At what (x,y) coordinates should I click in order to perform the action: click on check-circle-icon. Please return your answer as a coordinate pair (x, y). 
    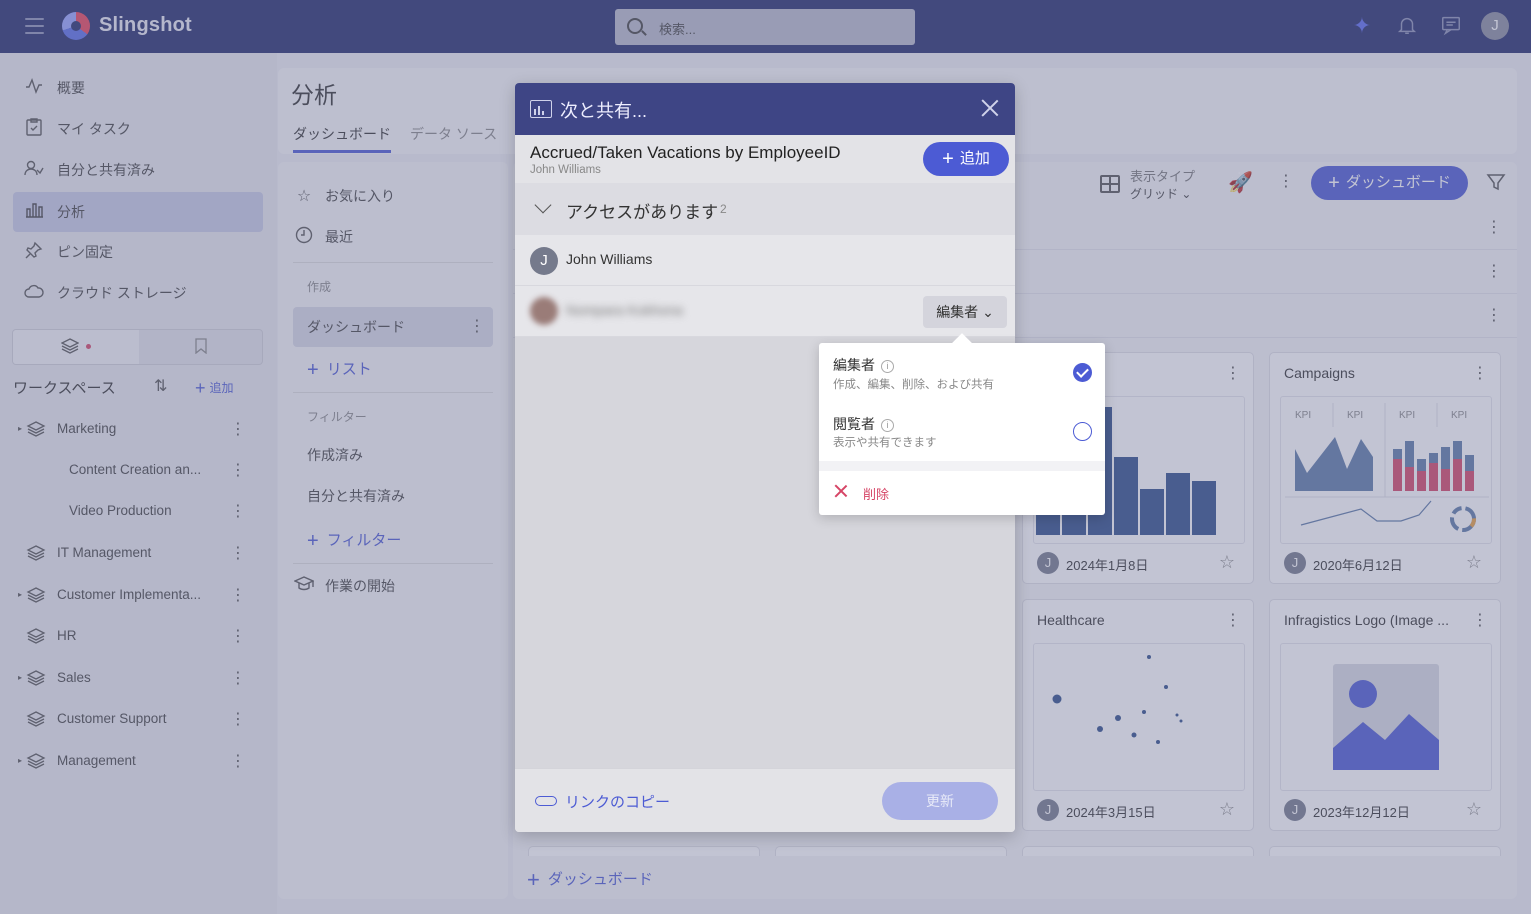
    Looking at the image, I should click on (1082, 372).